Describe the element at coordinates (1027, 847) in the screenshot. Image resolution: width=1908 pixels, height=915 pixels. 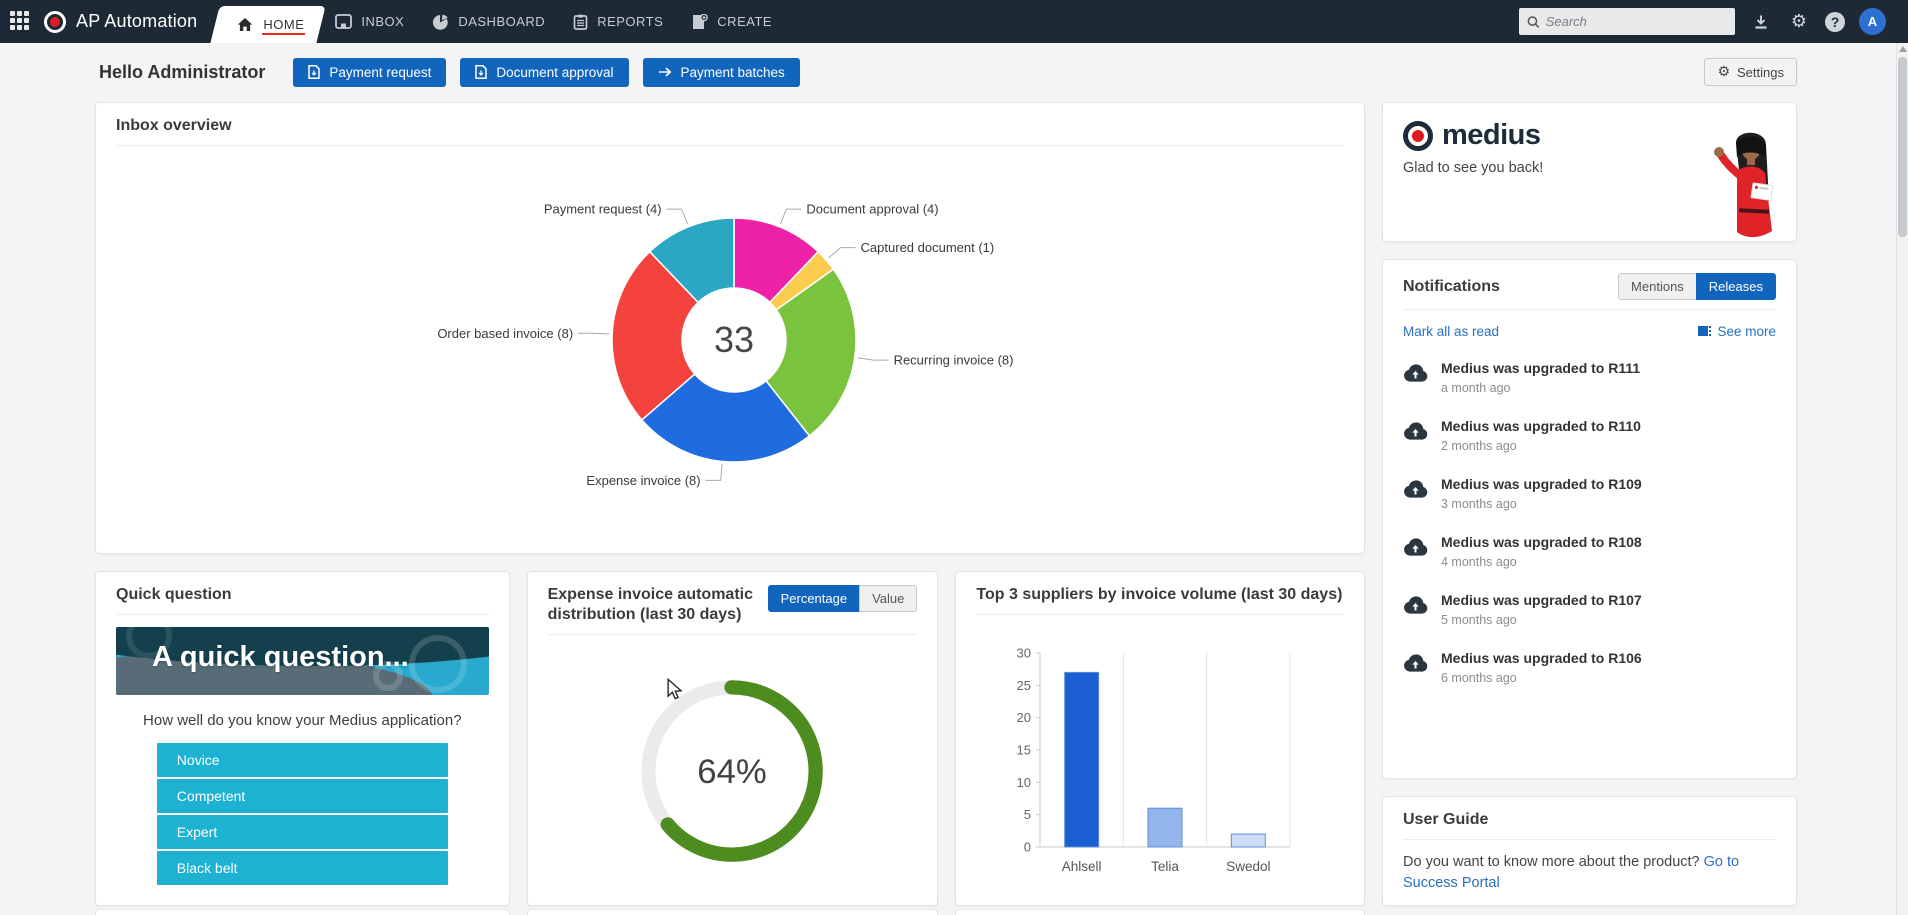
I see `y-tick-label: 0` at that location.